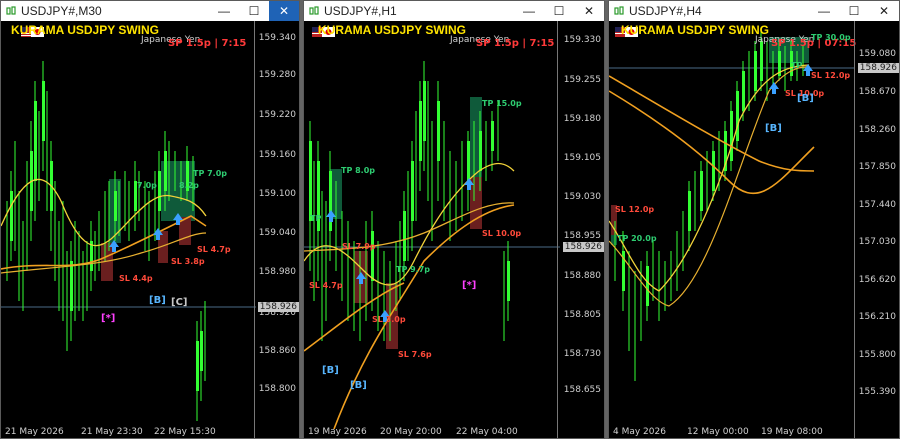  Describe the element at coordinates (359, 246) in the screenshot. I see `sl-label: SL 7.9p` at that location.